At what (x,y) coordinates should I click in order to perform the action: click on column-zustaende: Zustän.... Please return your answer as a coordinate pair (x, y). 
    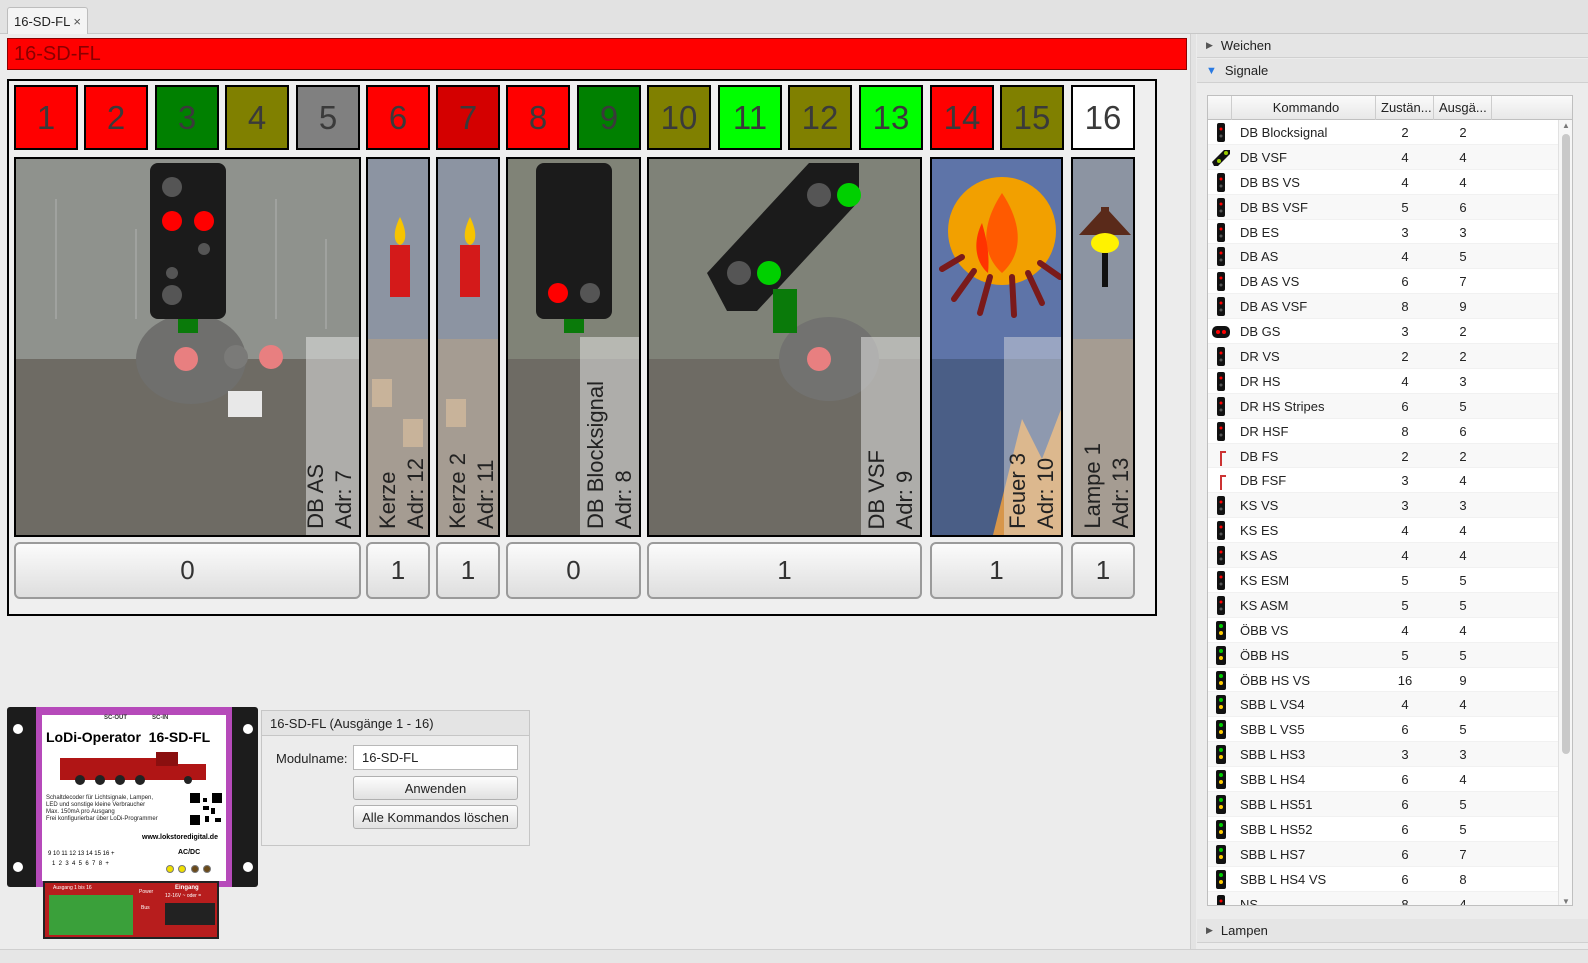
    Looking at the image, I should click on (1405, 108).